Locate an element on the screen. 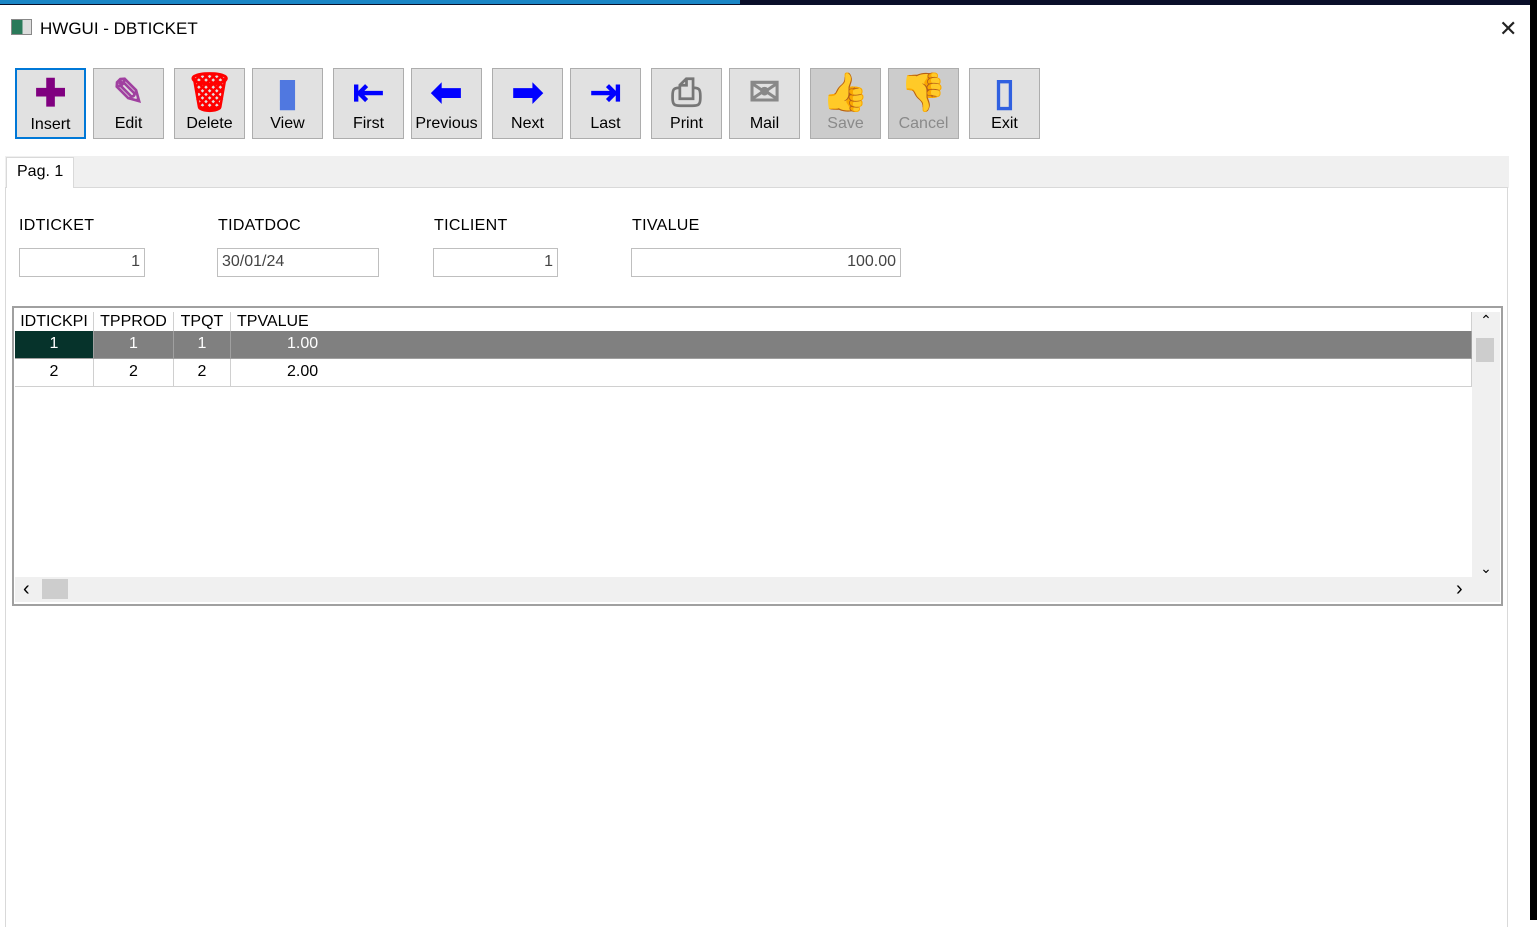 The image size is (1537, 927). envelope-icon: ✉ is located at coordinates (764, 93).